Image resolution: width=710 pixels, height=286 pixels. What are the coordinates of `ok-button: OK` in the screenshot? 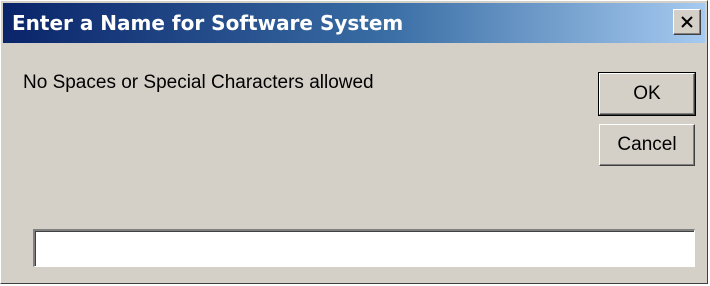 It's located at (647, 94).